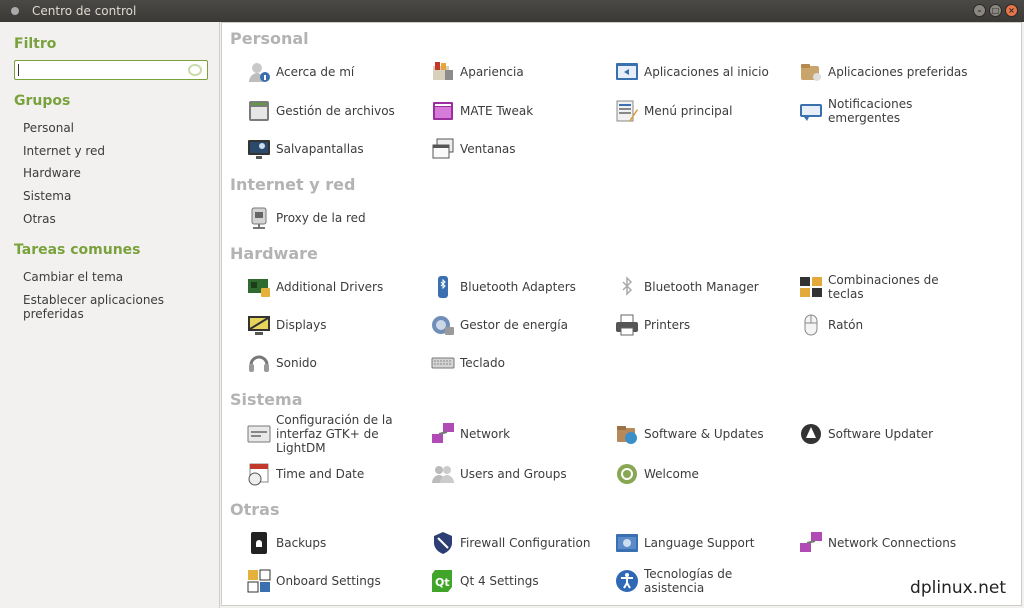  Describe the element at coordinates (443, 111) in the screenshot. I see `mate-tweak-icon` at that location.